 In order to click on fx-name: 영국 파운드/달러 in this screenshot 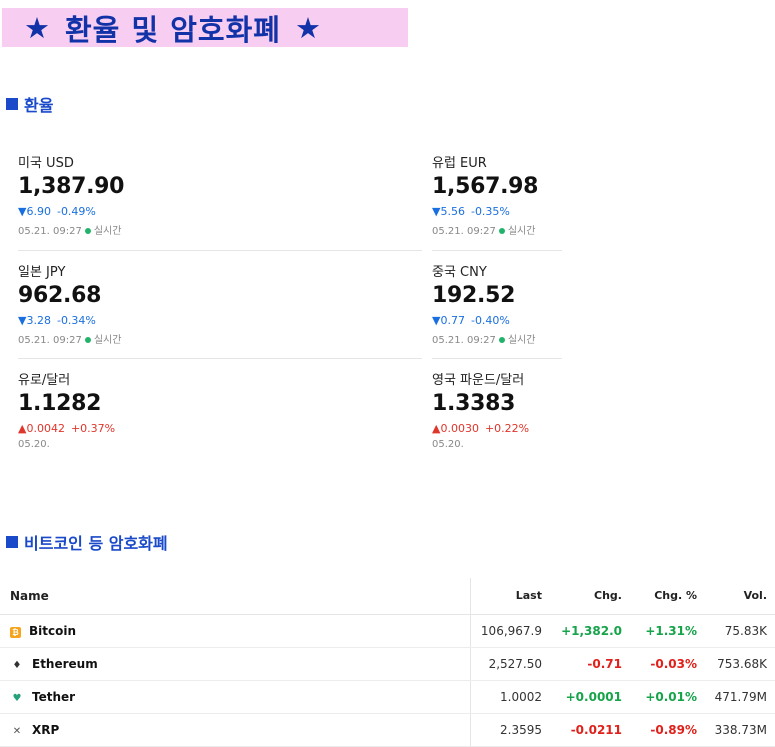, I will do `click(478, 380)`.